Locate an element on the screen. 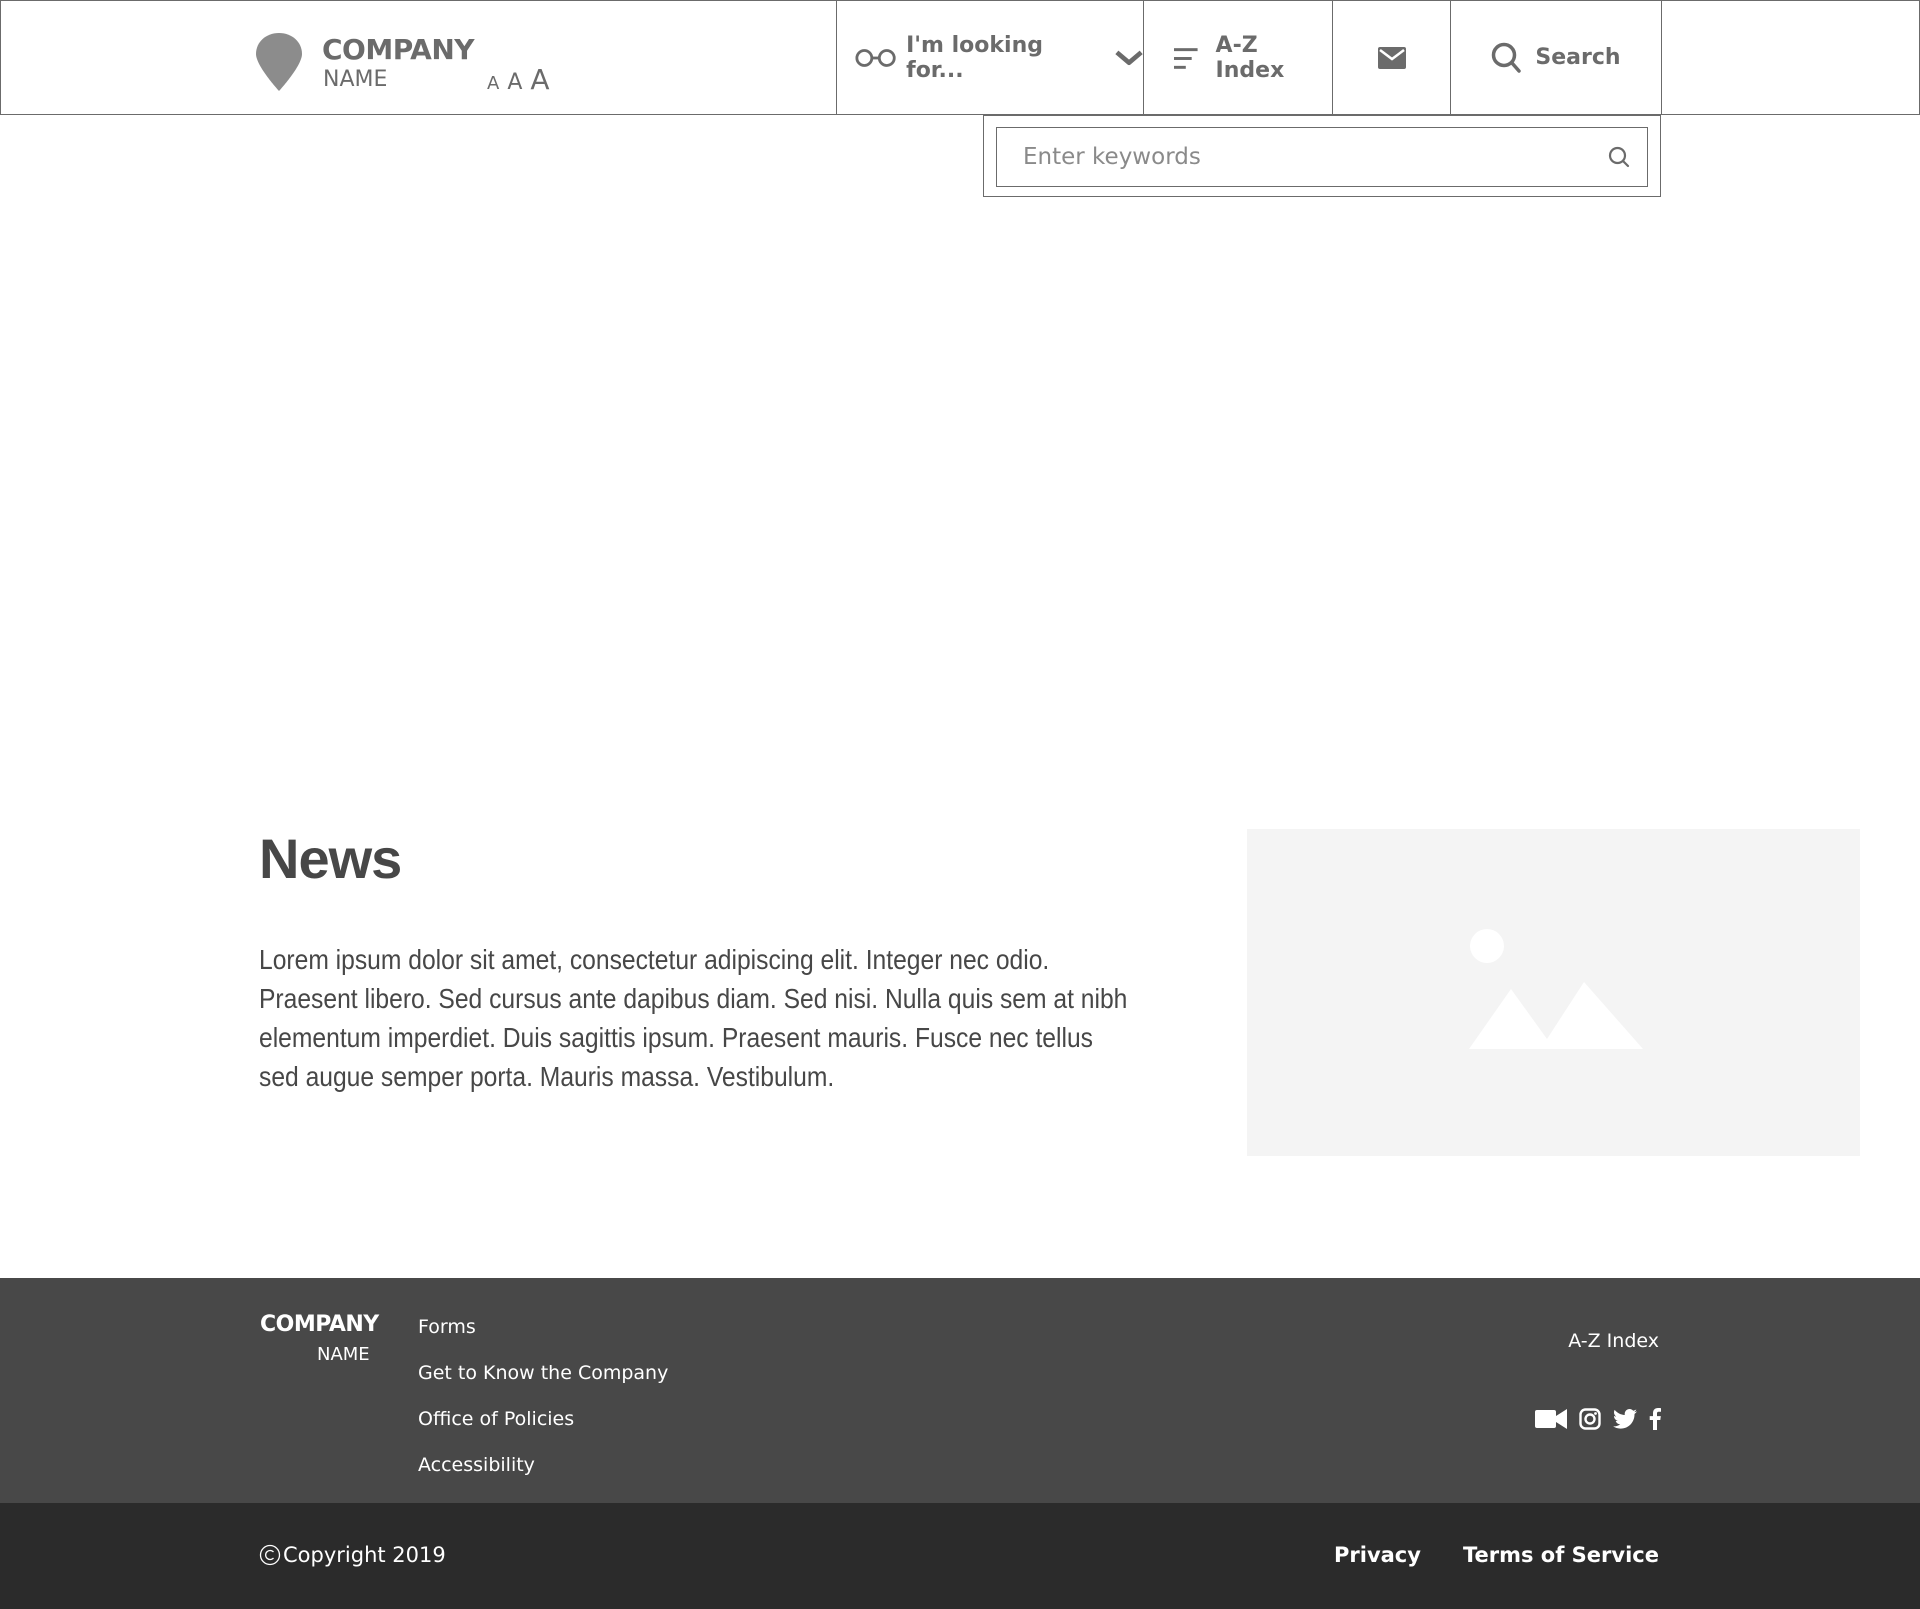 This screenshot has width=1920, height=1609. copyright-icon is located at coordinates (270, 1555).